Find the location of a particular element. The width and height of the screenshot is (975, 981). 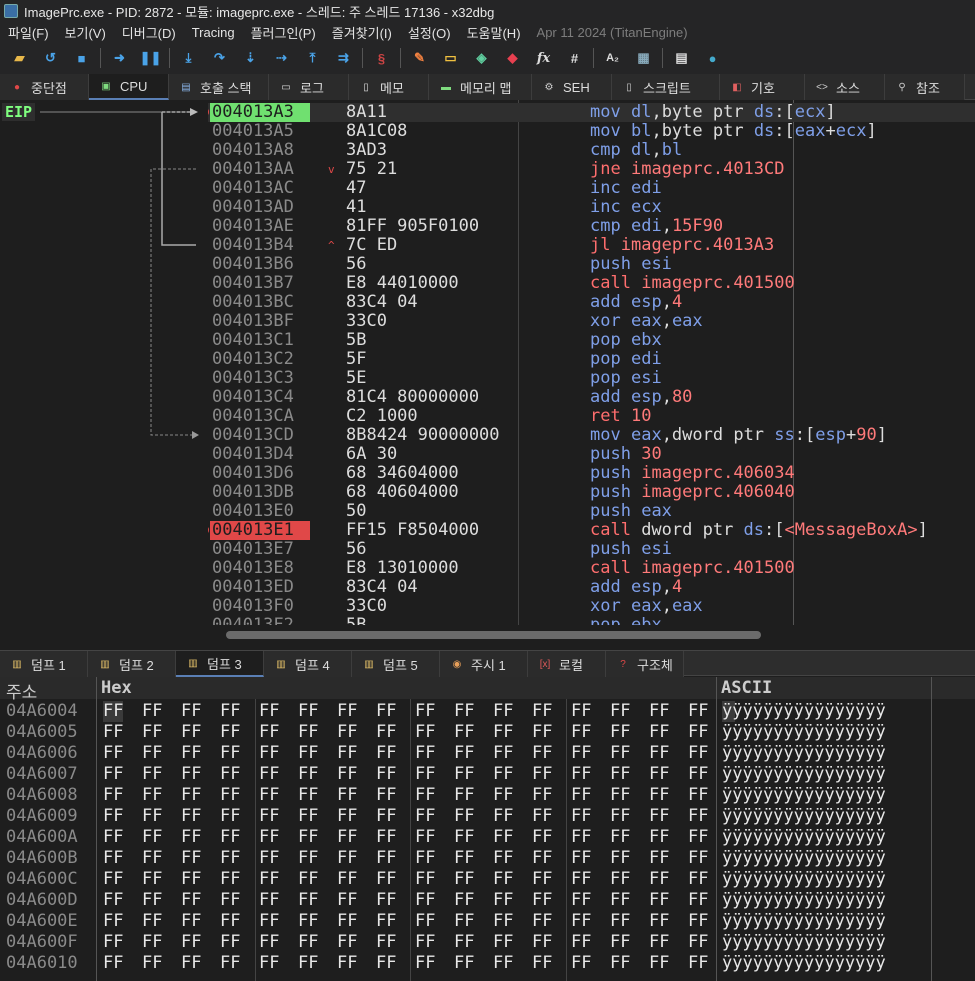

bottom-tab-2: ▥ 덤프 3 is located at coordinates (220, 664).